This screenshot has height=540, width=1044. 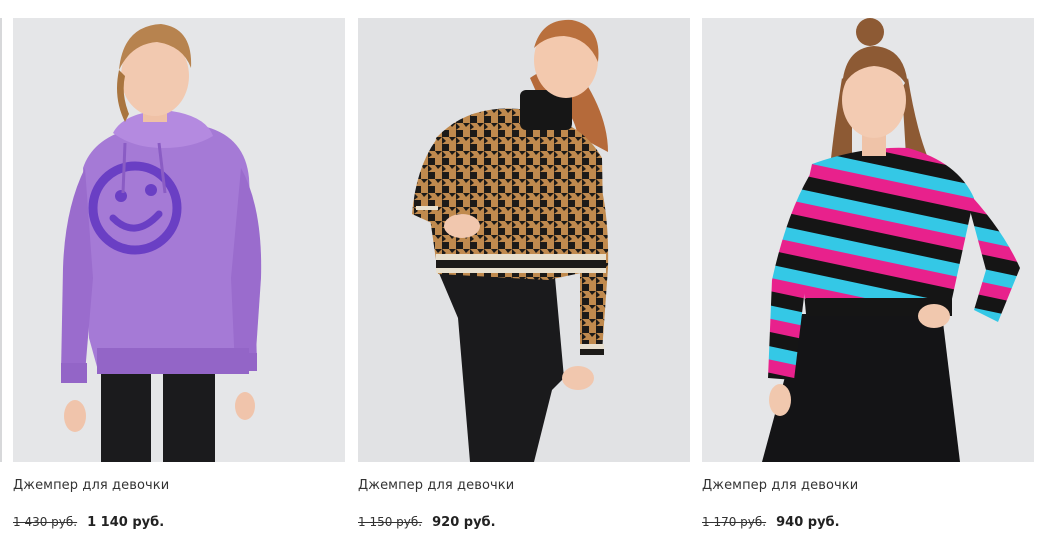 I want to click on old-price: 1 430 руб., so click(x=45, y=522).